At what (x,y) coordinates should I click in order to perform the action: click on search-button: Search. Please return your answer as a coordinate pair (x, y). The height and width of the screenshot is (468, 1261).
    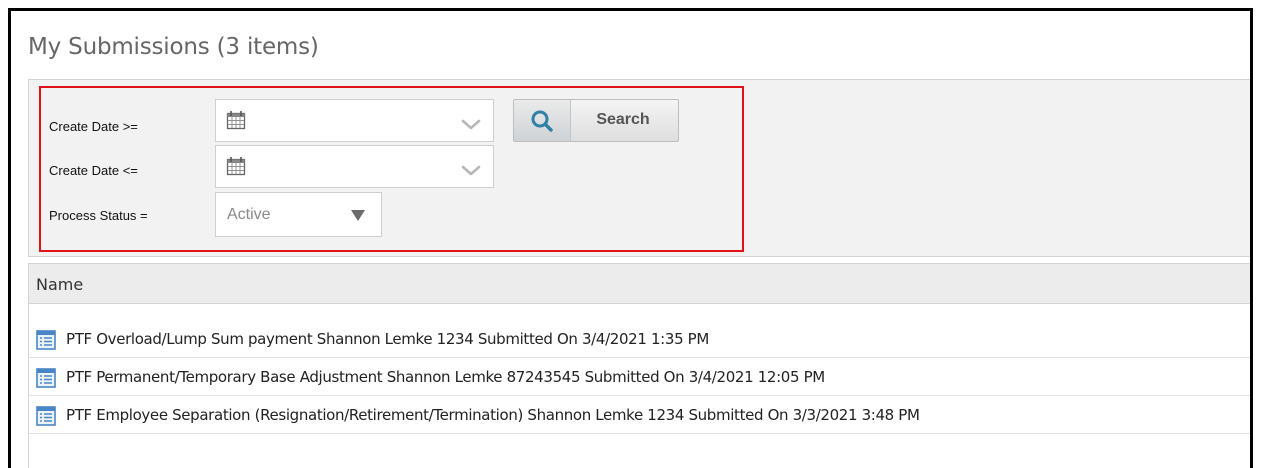
    Looking at the image, I should click on (596, 120).